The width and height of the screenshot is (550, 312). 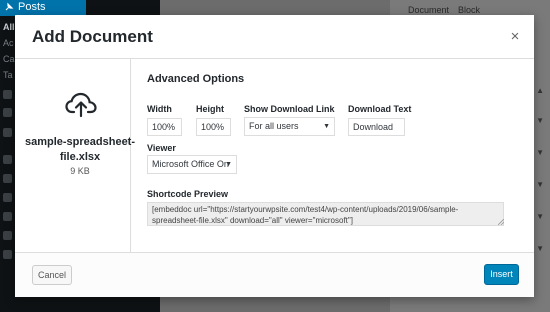 I want to click on download-text-label: Download Text, so click(x=380, y=109).